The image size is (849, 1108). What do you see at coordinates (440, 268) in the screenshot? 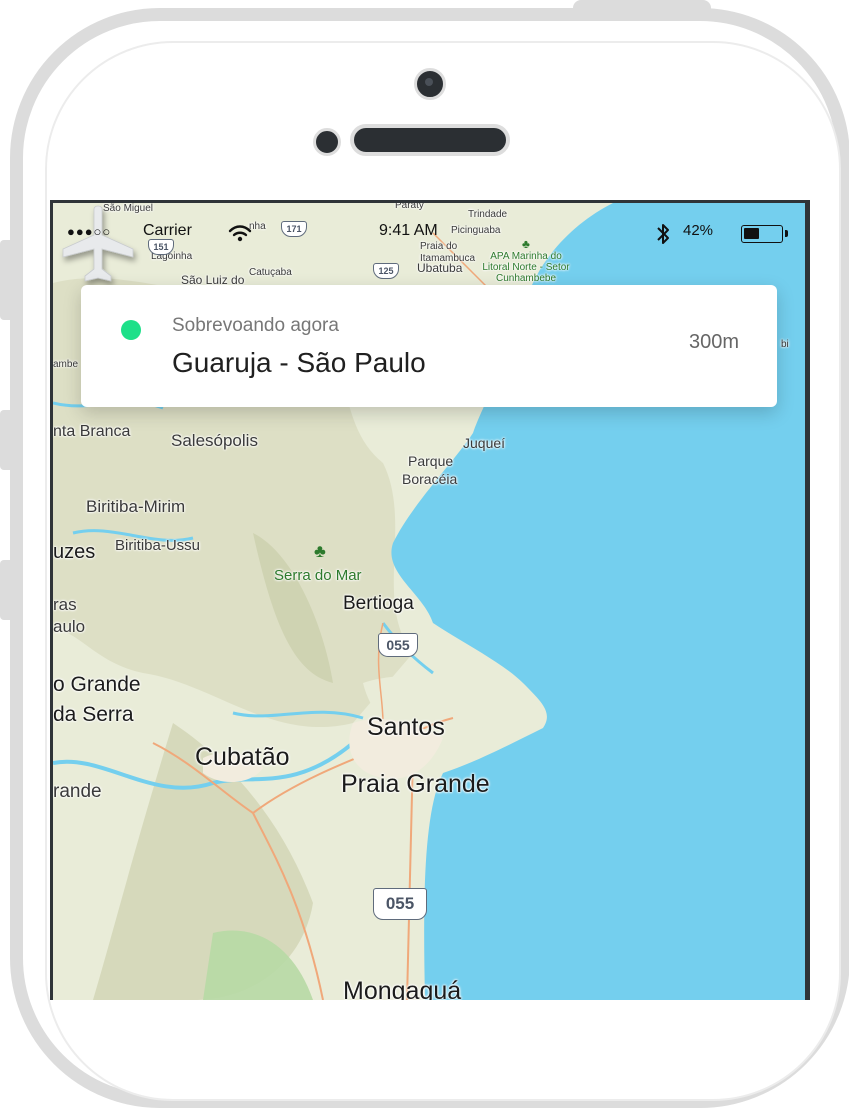
I see `map-label-ubatuba: Ubatuba` at bounding box center [440, 268].